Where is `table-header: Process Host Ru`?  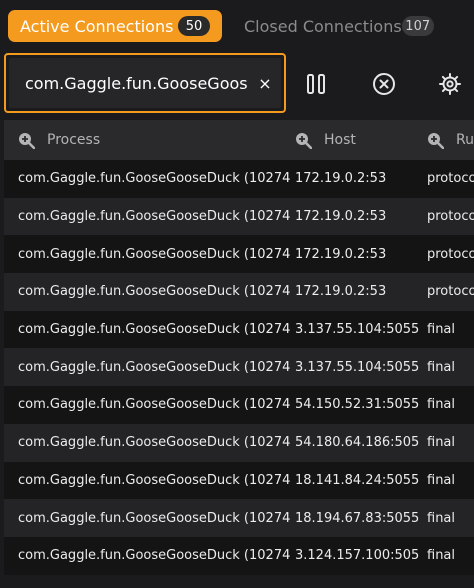 table-header: Process Host Ru is located at coordinates (239, 140).